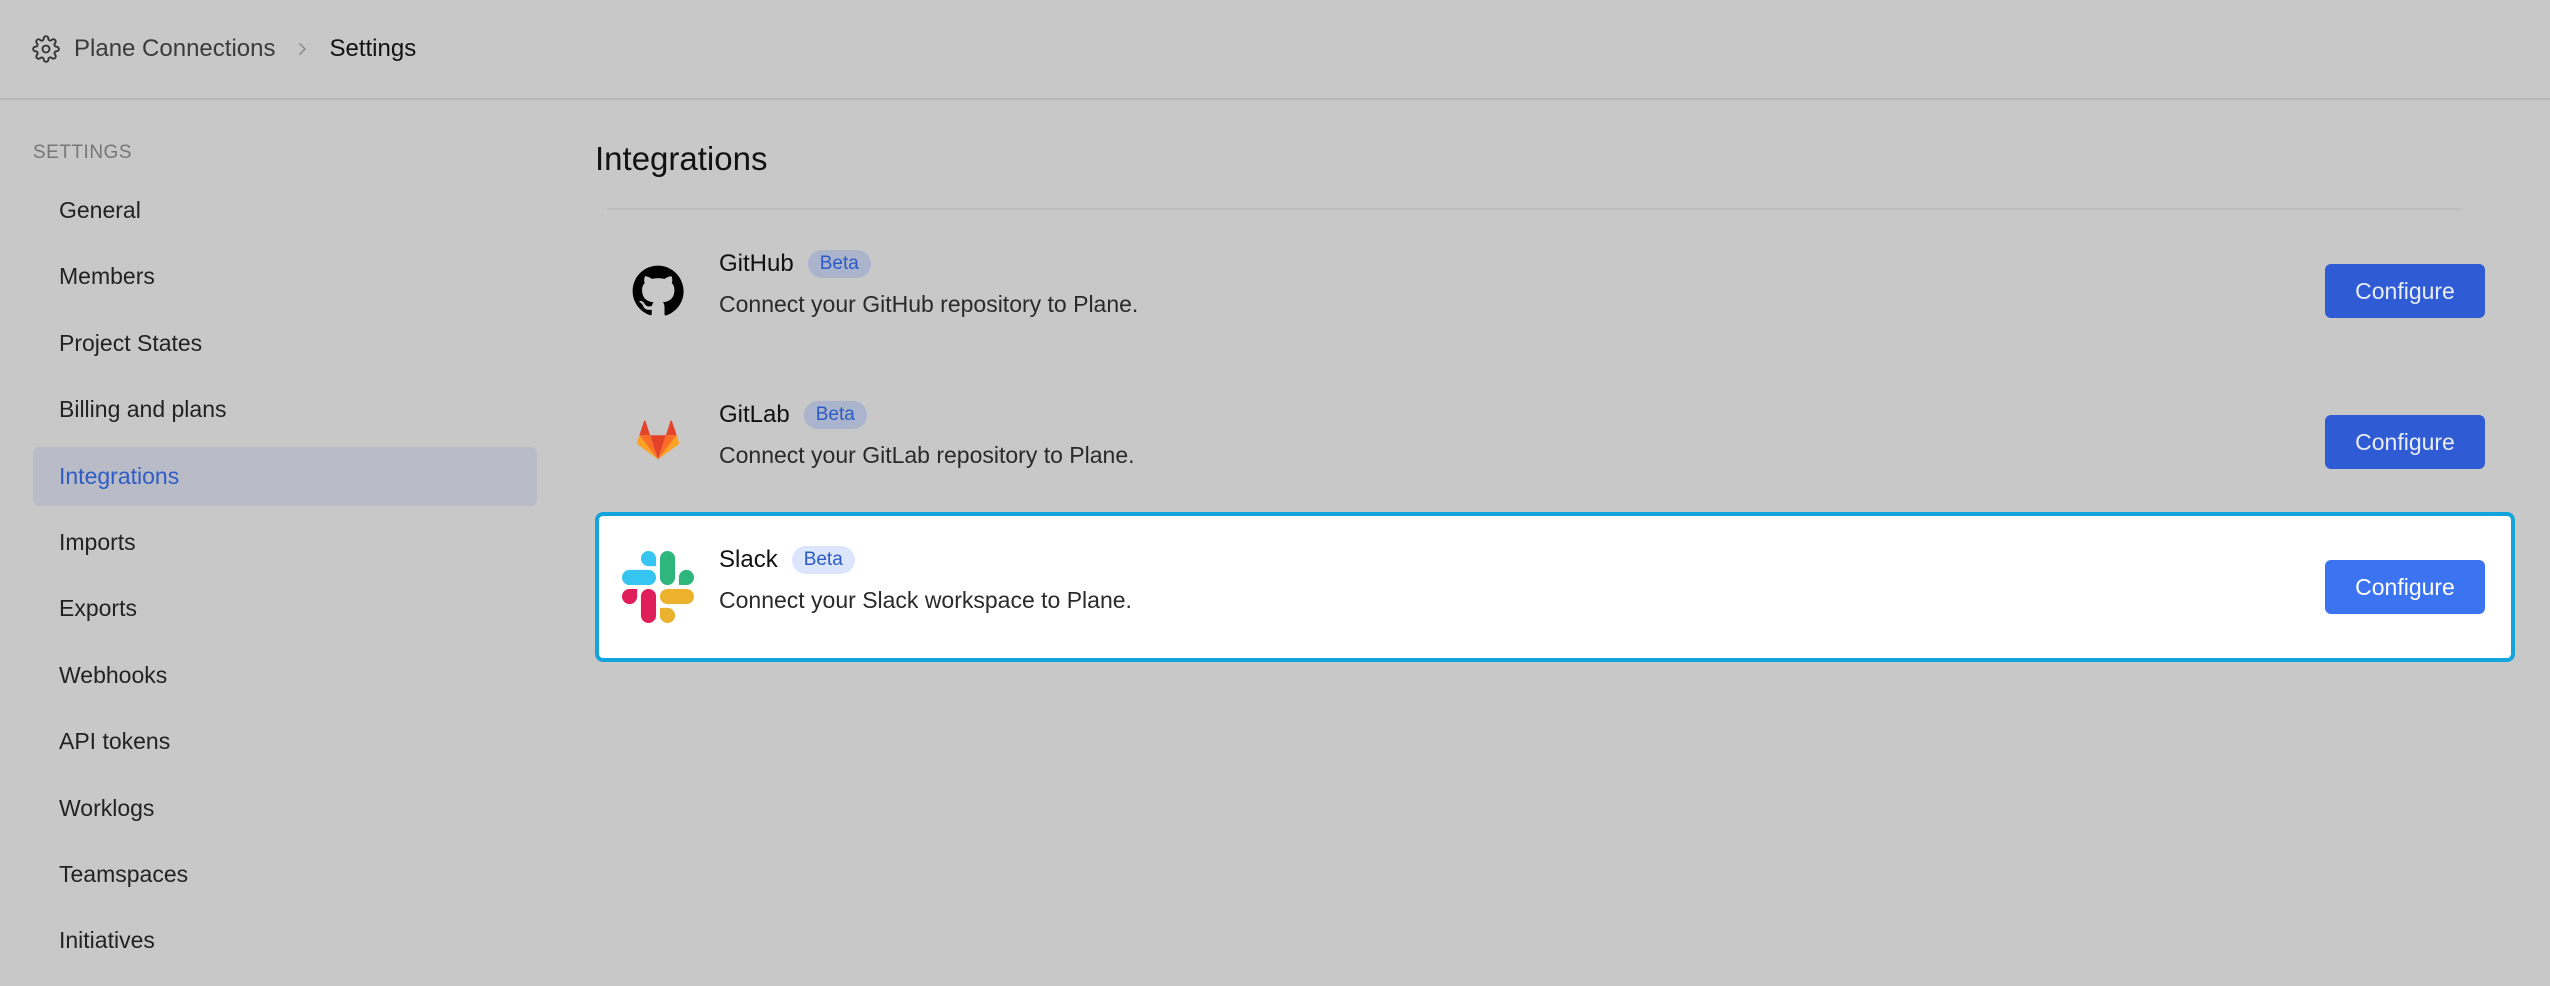 This screenshot has width=2550, height=986. What do you see at coordinates (285, 476) in the screenshot?
I see `sidebar-item-integrations: Integrations` at bounding box center [285, 476].